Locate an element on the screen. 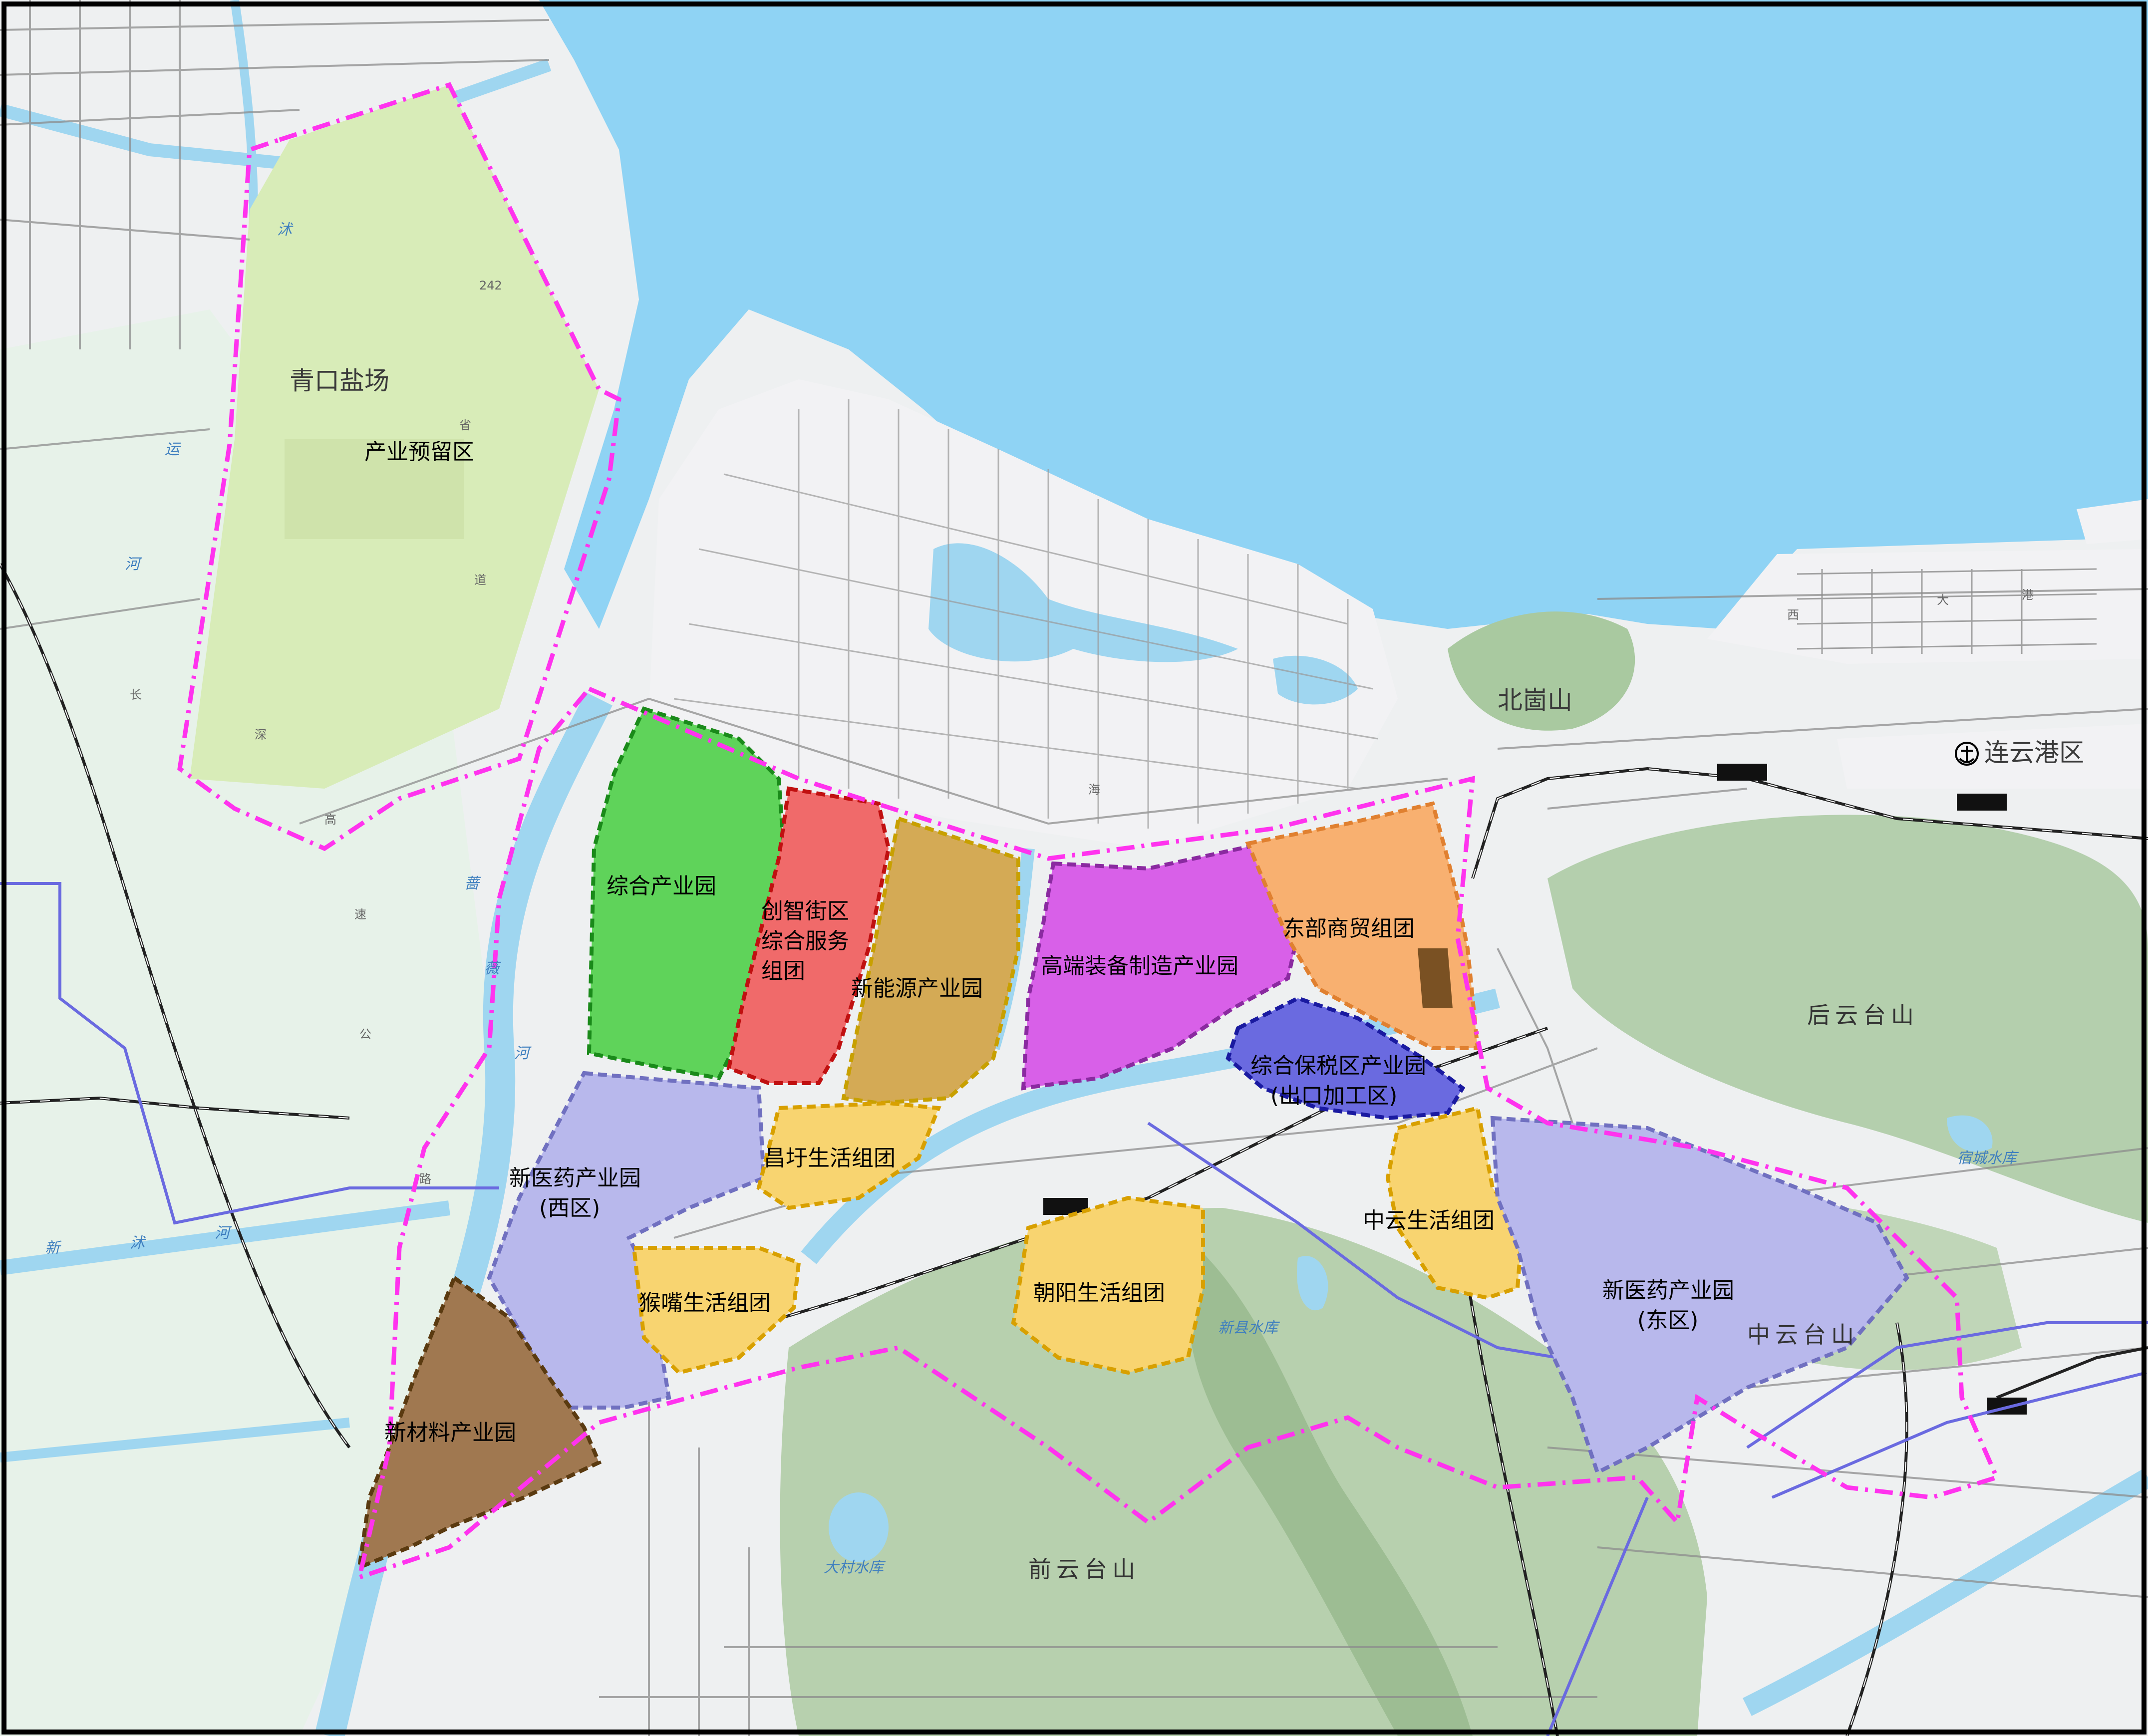 The image size is (2148, 1736). label-new-energy: 新能源产业园 is located at coordinates (917, 988).